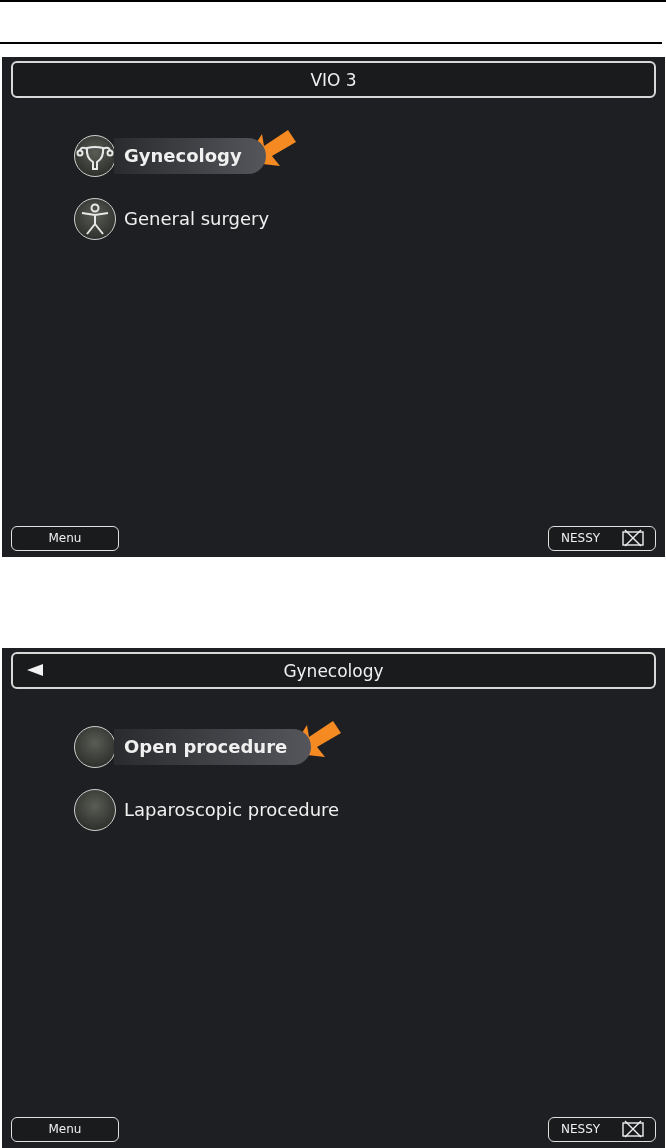 Image resolution: width=666 pixels, height=1148 pixels. I want to click on back-arrow-icon, so click(35, 670).